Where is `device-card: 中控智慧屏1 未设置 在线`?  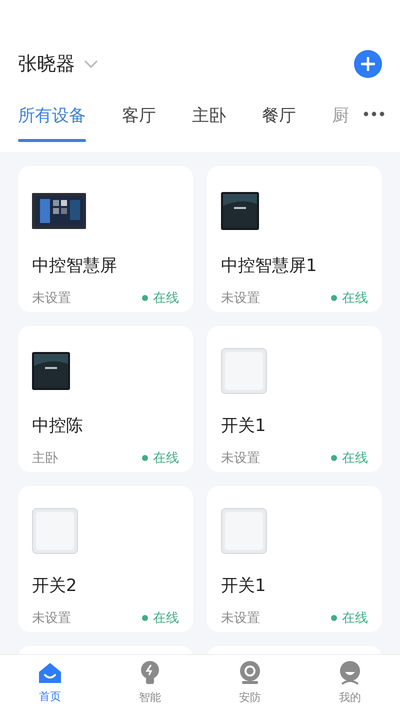 device-card: 中控智慧屏1 未设置 在线 is located at coordinates (294, 239).